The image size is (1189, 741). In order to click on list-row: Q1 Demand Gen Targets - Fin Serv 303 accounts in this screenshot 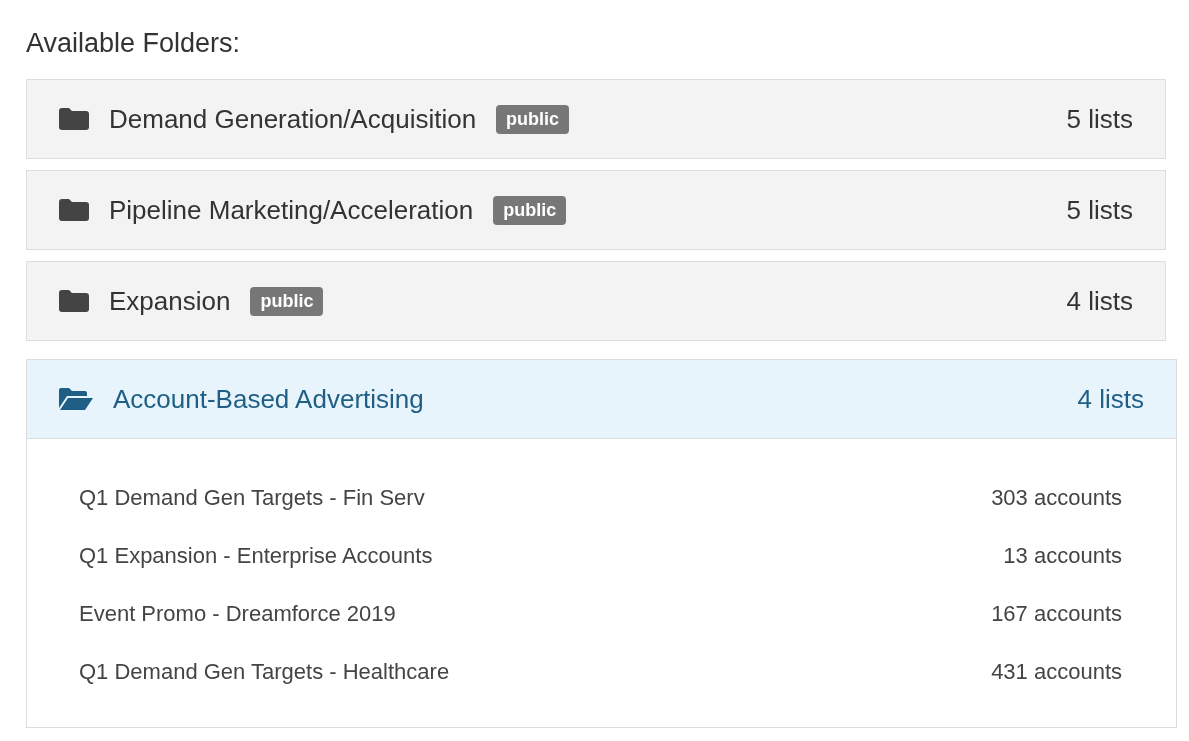, I will do `click(600, 498)`.